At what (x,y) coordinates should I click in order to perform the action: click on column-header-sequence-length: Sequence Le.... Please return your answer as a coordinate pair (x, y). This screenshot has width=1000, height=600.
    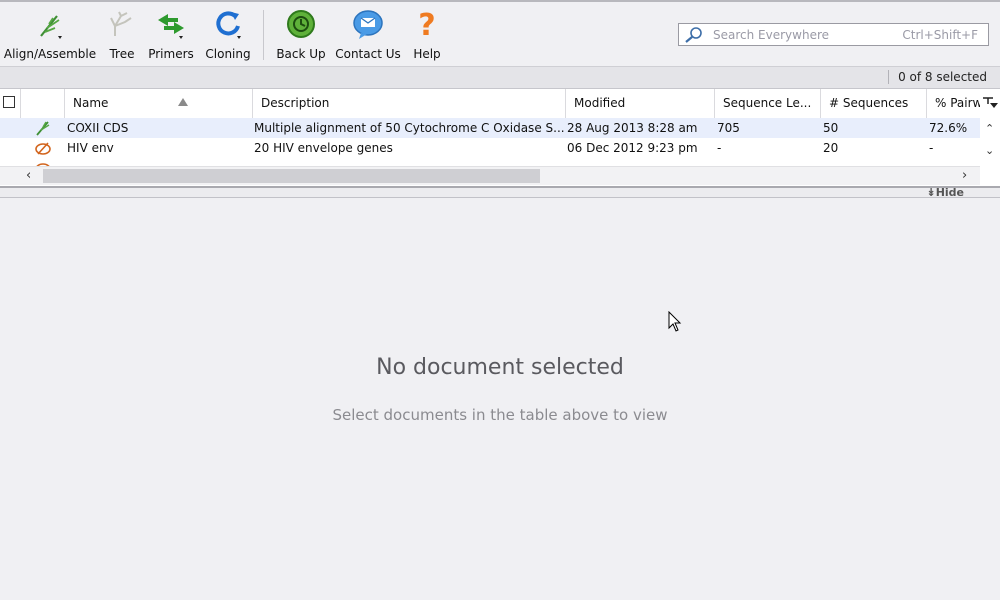
    Looking at the image, I should click on (768, 103).